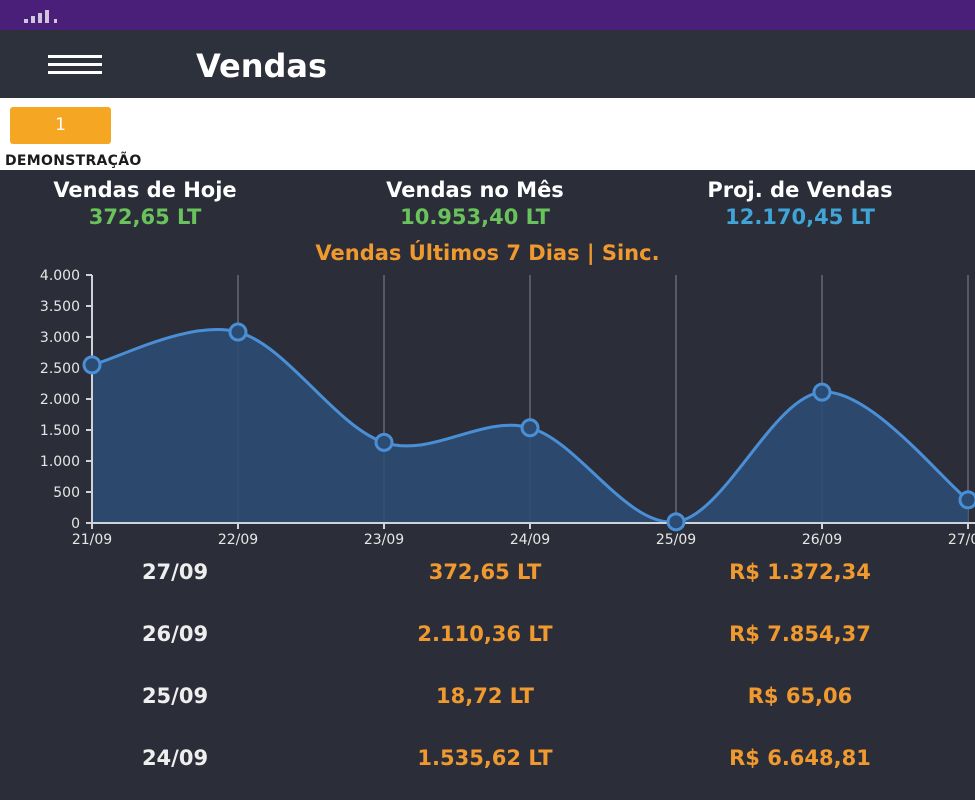 The image size is (975, 800). I want to click on row-value: R$ 65,06, so click(800, 696).